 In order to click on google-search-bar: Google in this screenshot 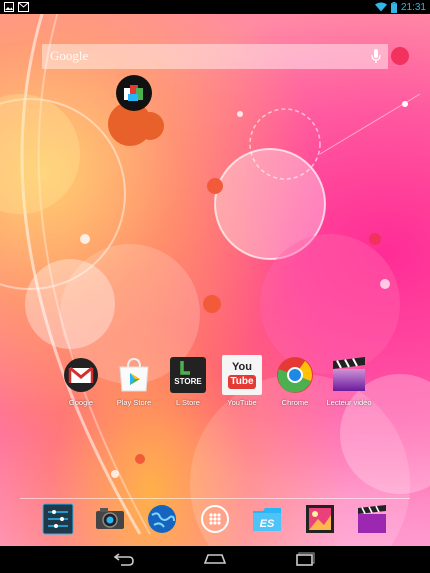, I will do `click(215, 56)`.